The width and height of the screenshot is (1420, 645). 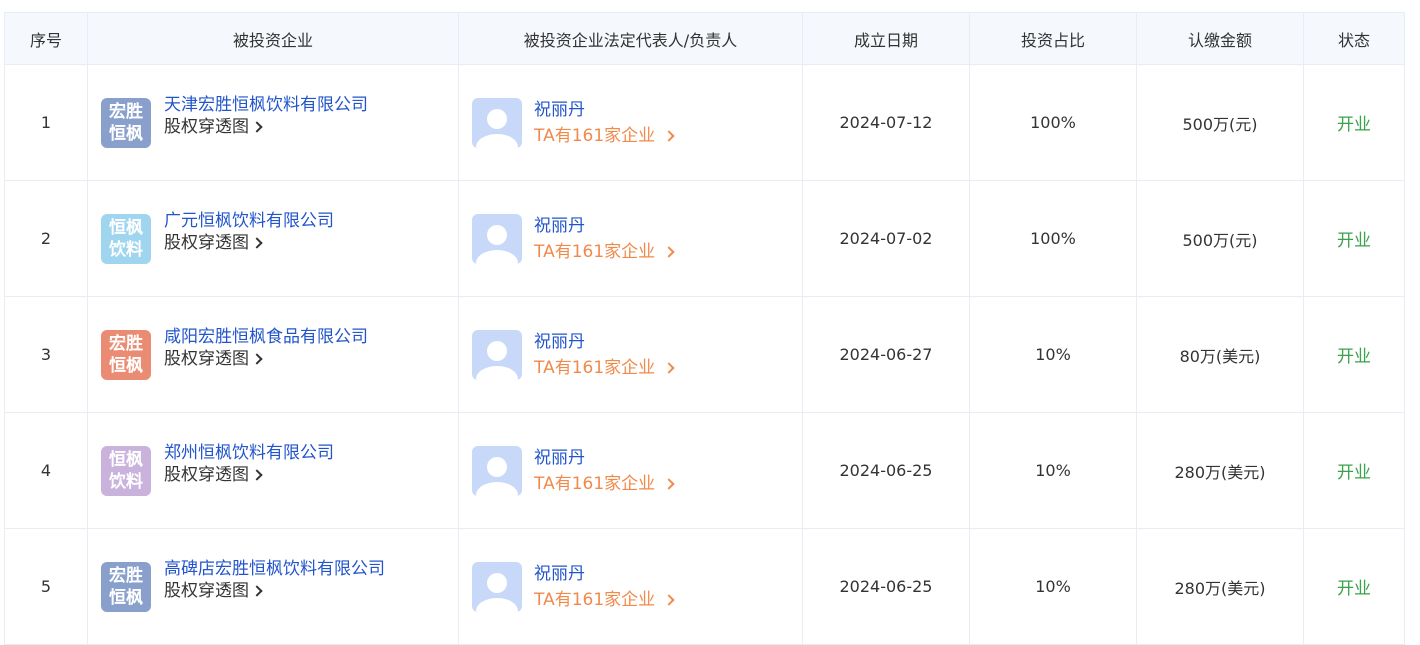 What do you see at coordinates (249, 453) in the screenshot?
I see `company-name-link: 郑州恒枫饮料有限公司` at bounding box center [249, 453].